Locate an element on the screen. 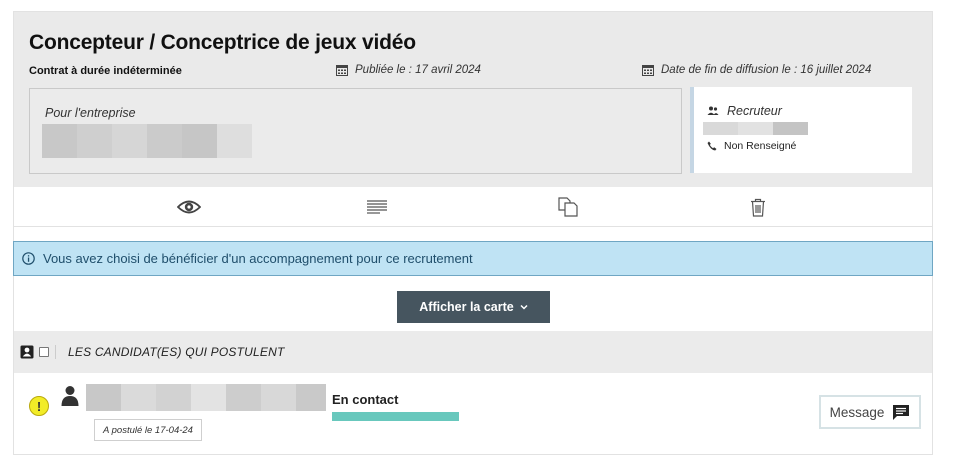  divider is located at coordinates (55, 352).